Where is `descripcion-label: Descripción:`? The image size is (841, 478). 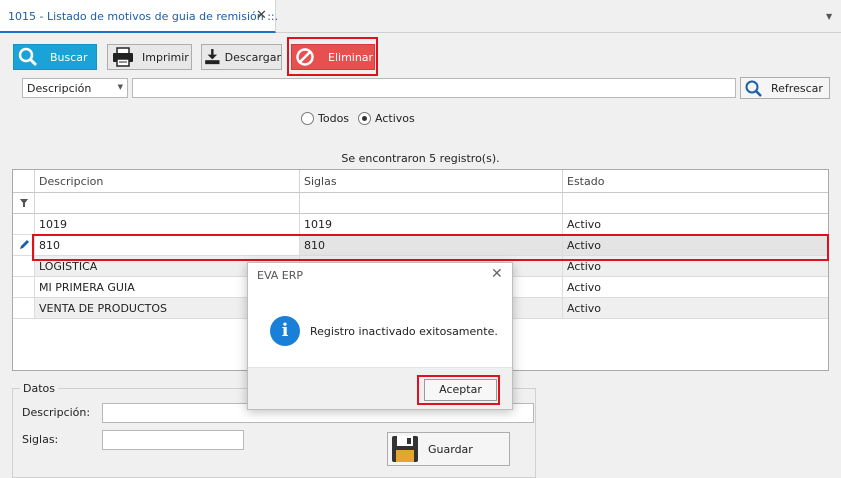
descripcion-label: Descripción: is located at coordinates (56, 412).